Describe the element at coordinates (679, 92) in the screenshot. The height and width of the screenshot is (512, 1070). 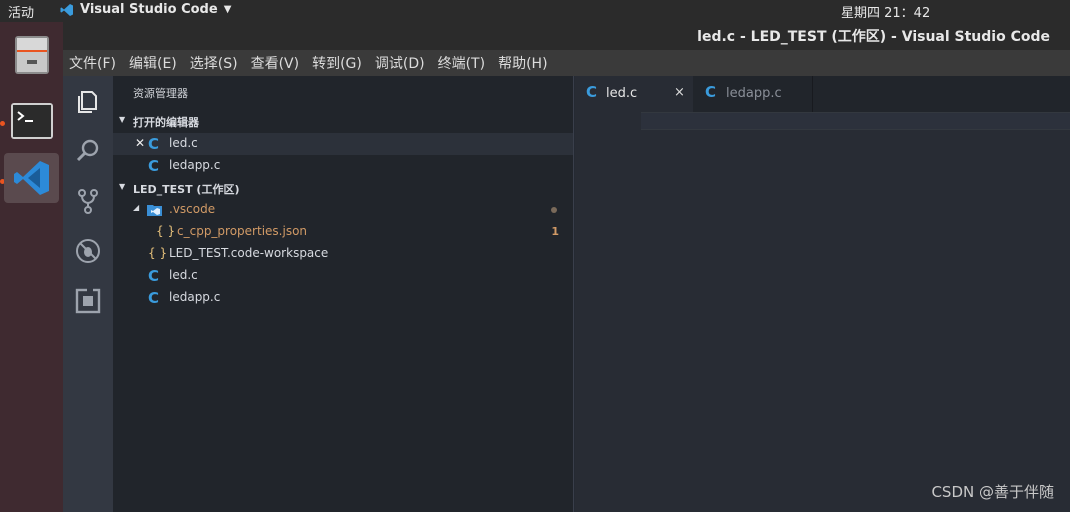
I see `close-icon: ×` at that location.